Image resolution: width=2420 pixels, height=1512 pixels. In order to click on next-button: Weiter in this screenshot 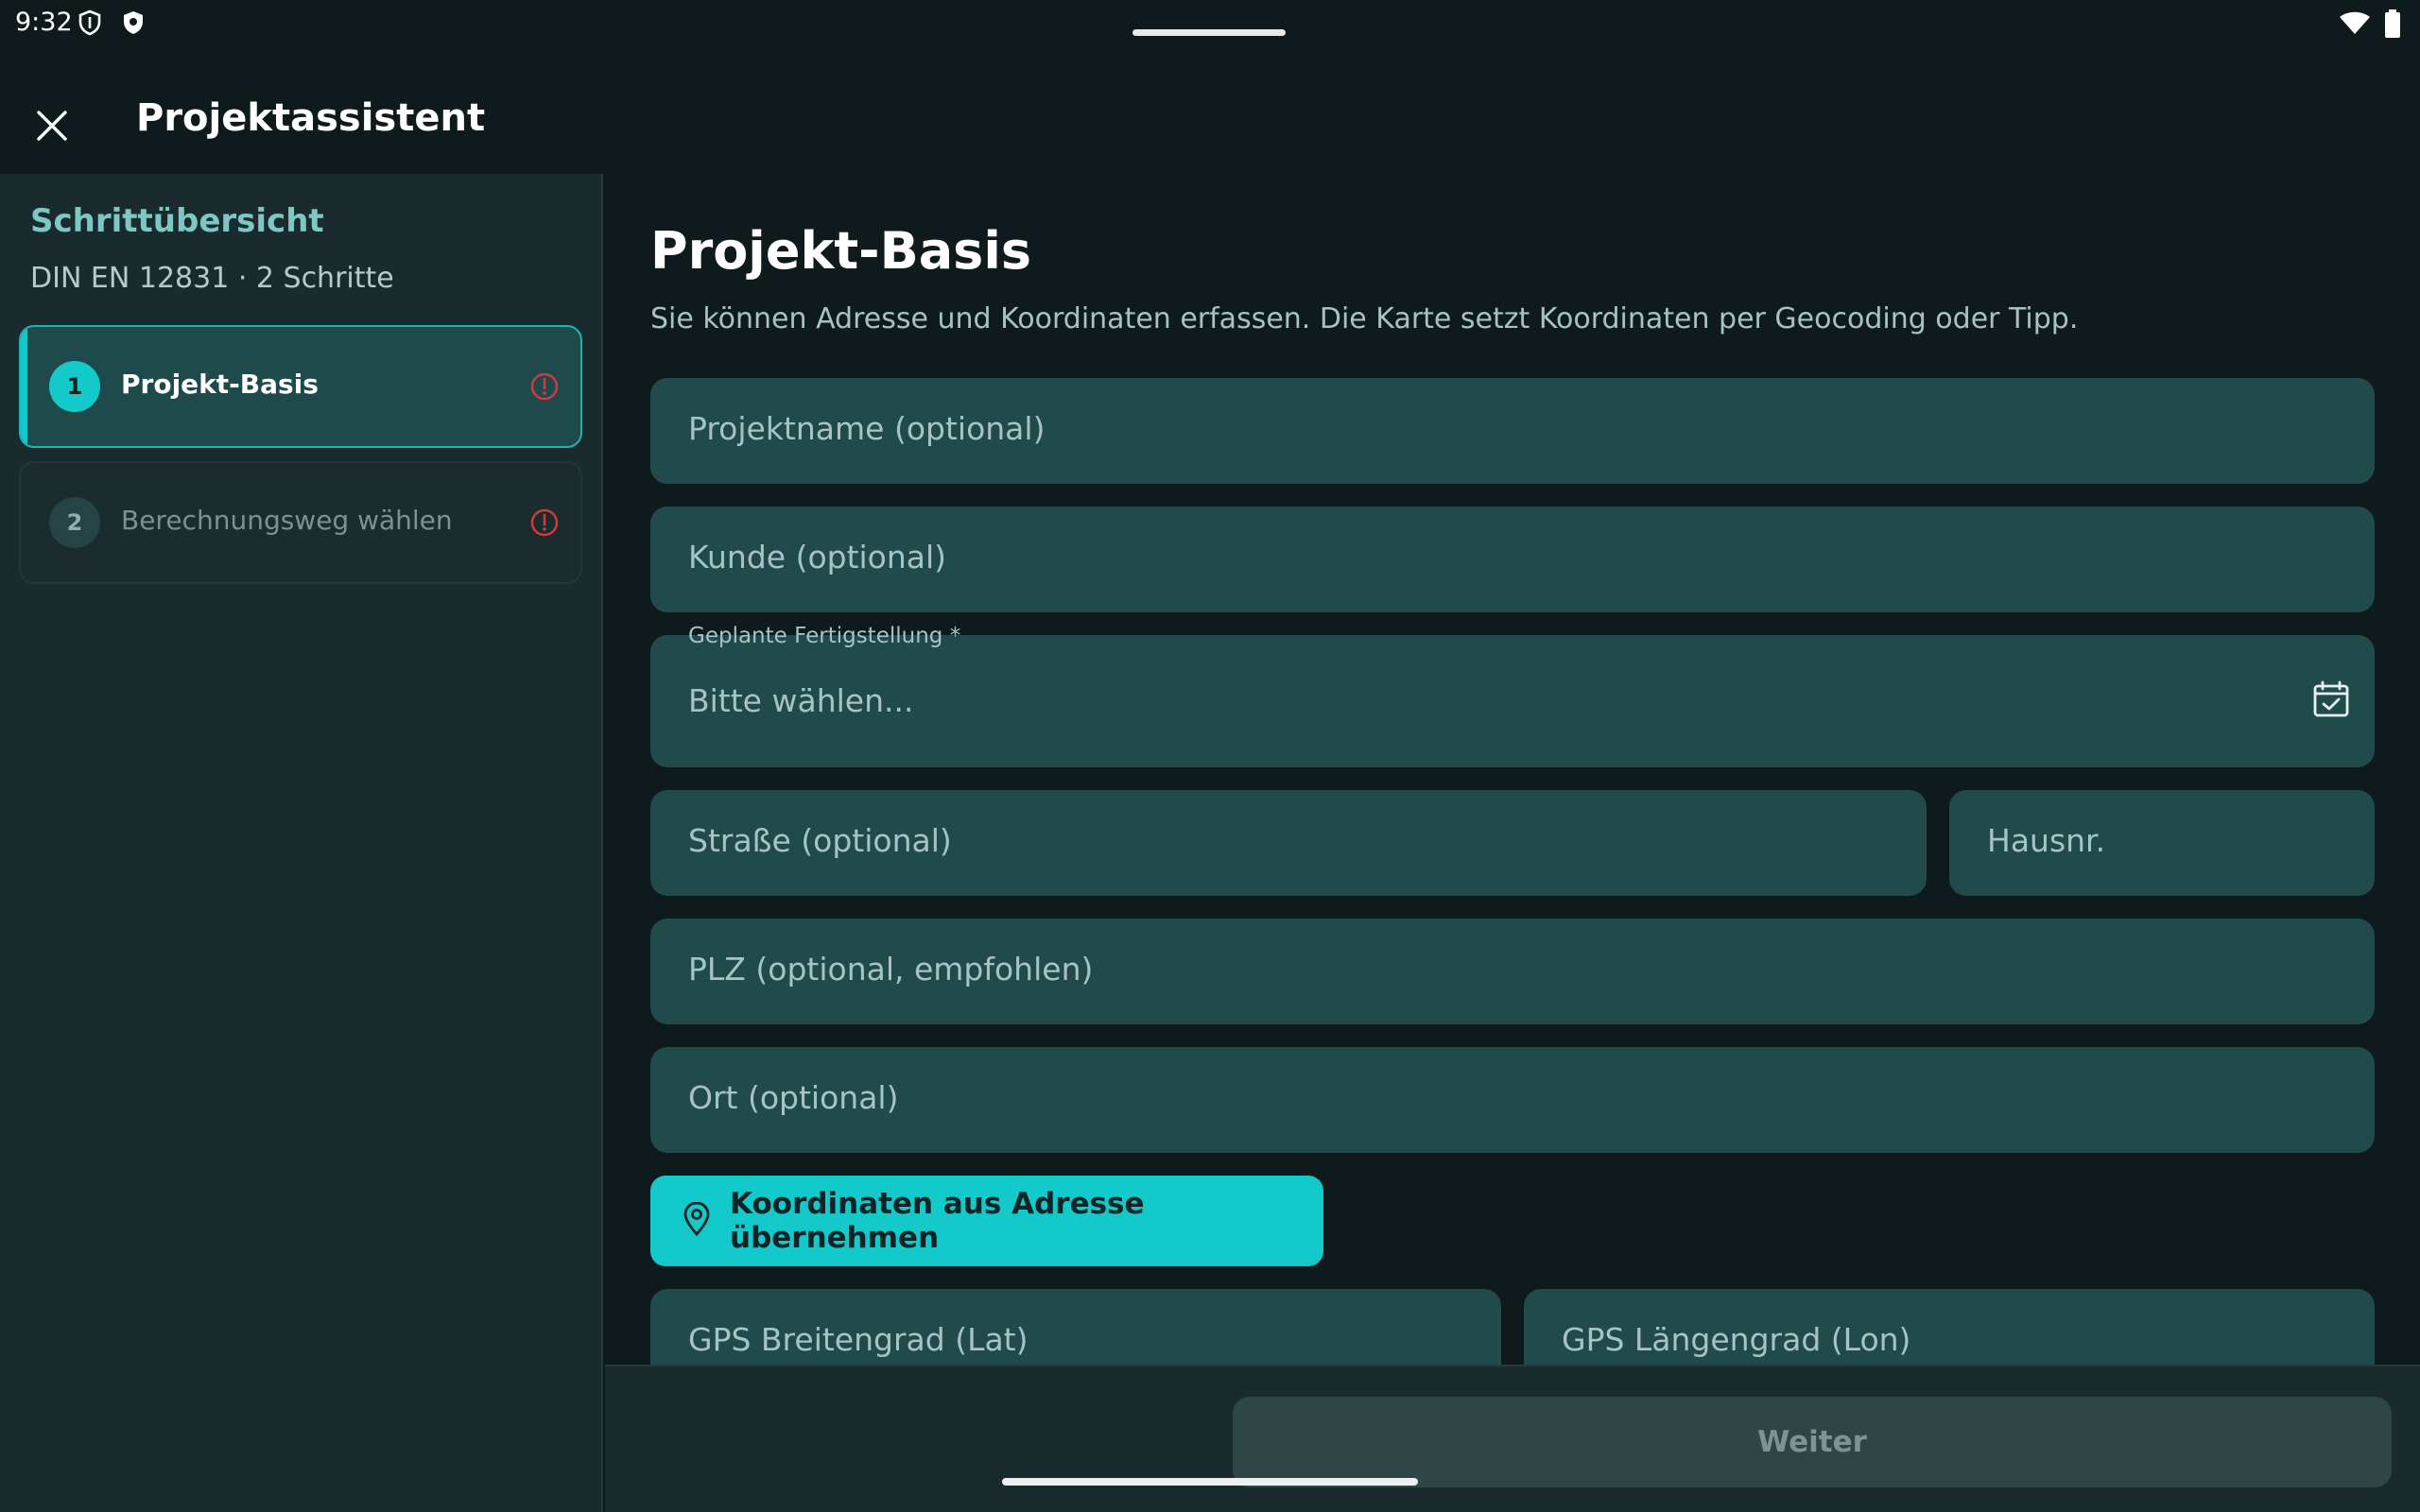, I will do `click(1812, 1442)`.